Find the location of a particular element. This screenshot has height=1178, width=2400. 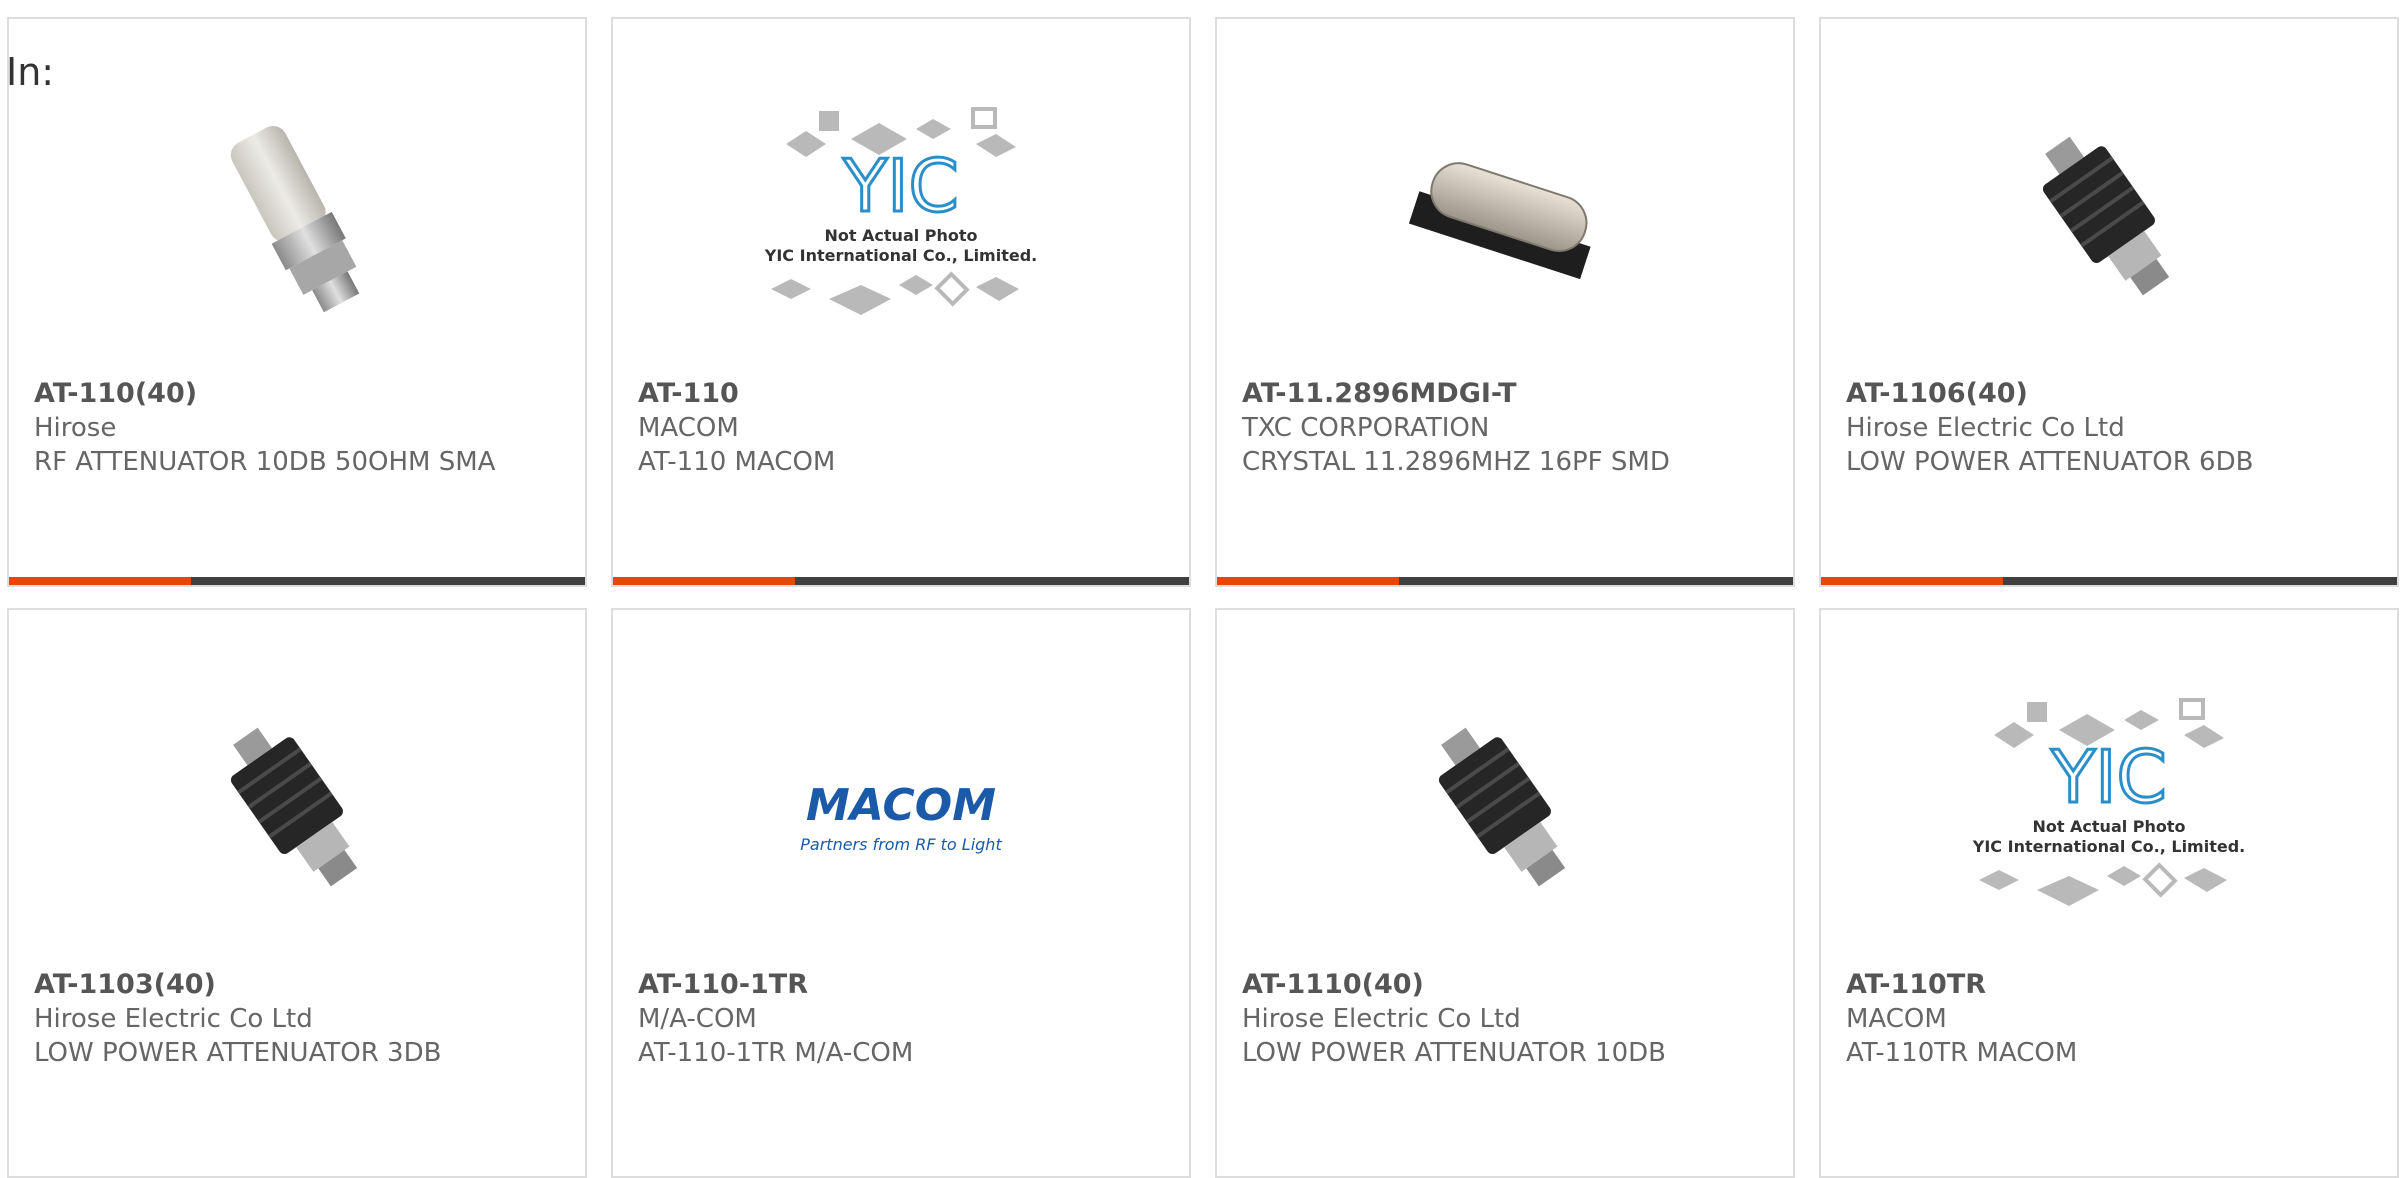

description: RF ATTENUATOR 10DB 50OHM SMA is located at coordinates (265, 462).